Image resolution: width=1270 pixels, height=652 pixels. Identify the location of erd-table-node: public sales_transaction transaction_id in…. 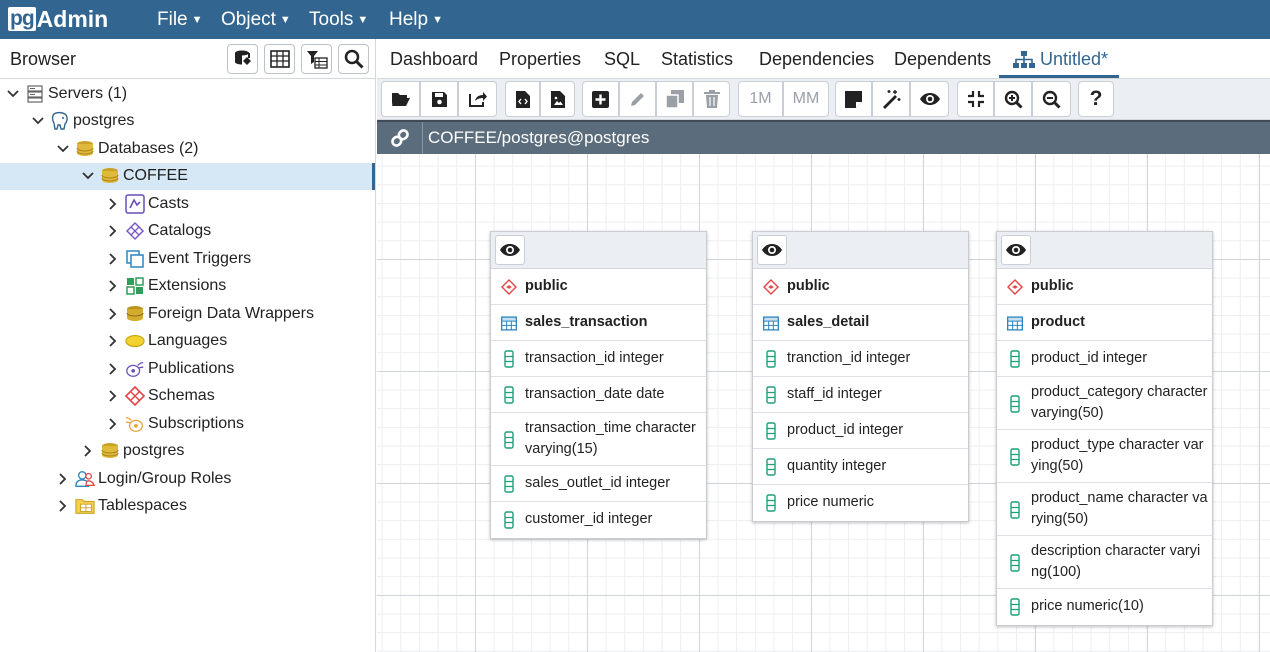
(598, 385).